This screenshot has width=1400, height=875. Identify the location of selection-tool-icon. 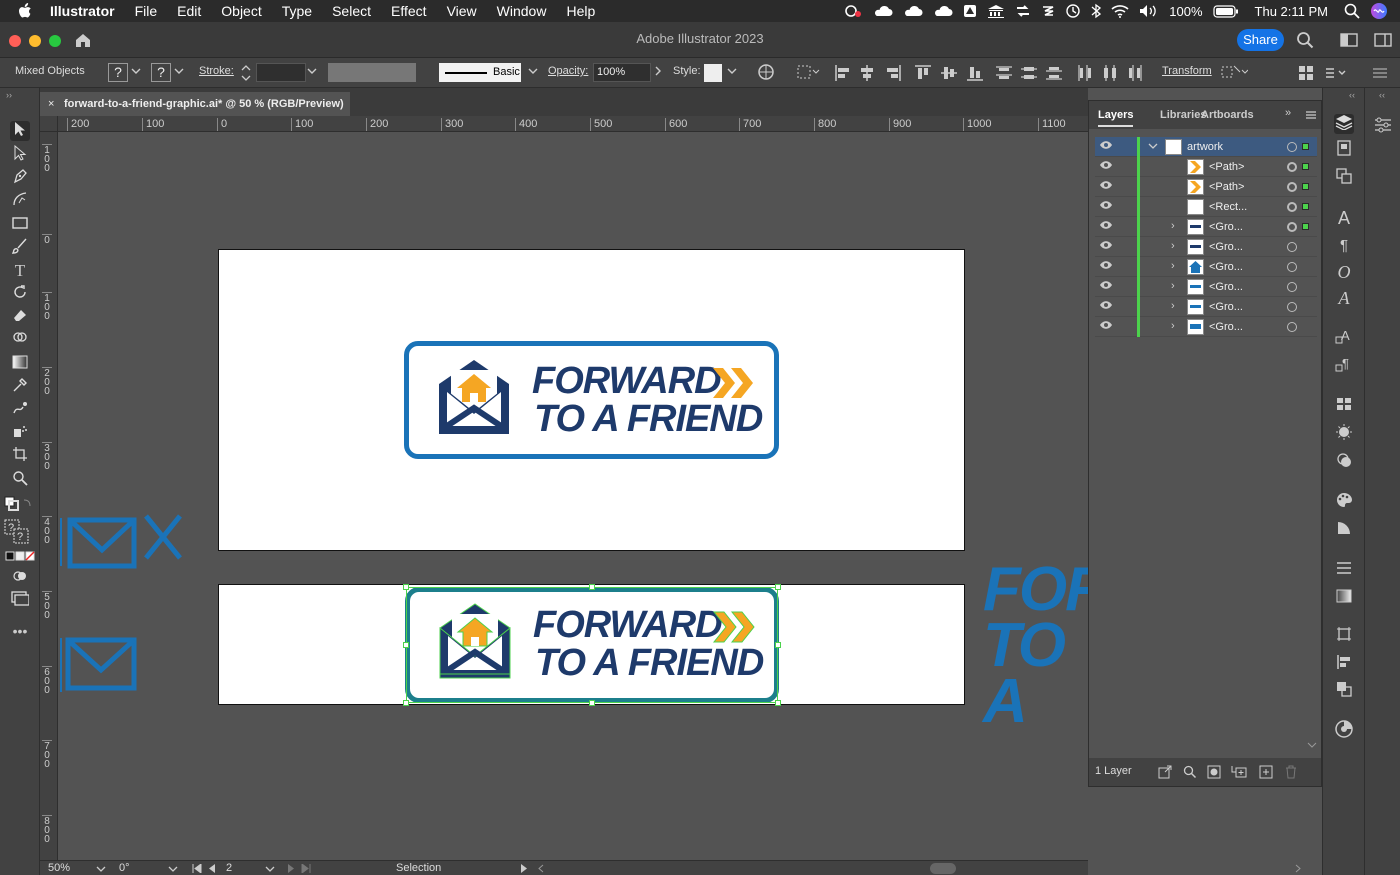
(20, 131).